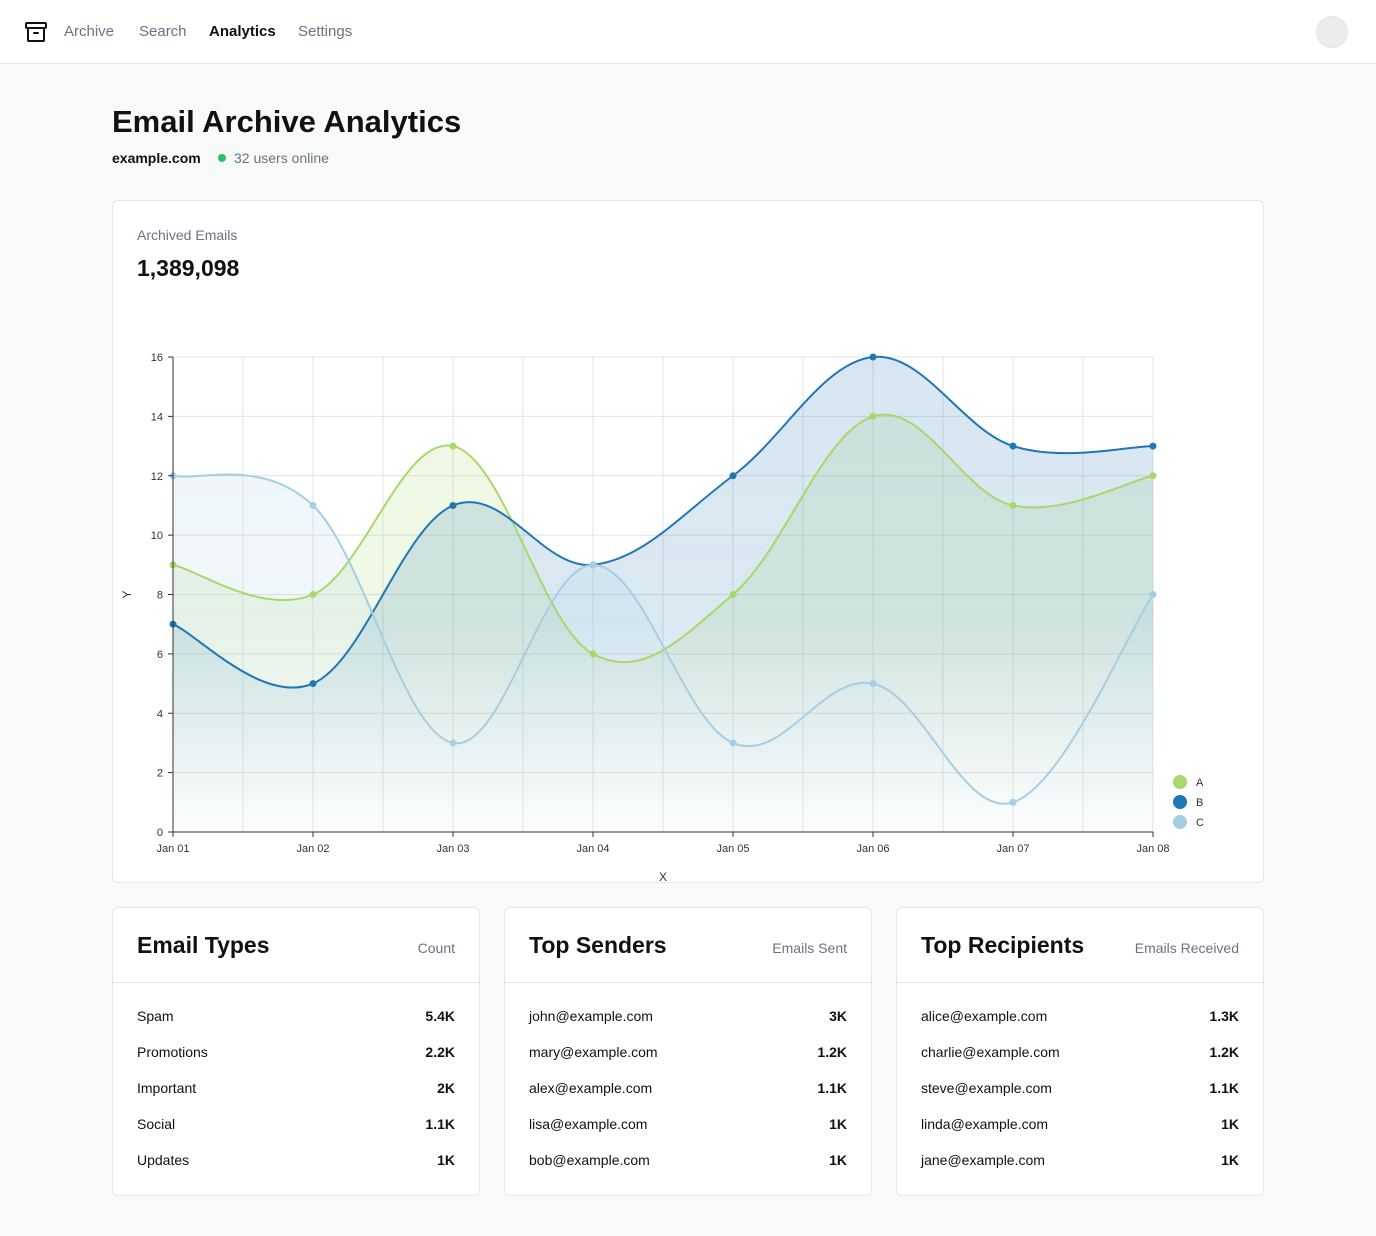 This screenshot has height=1236, width=1376. What do you see at coordinates (1012, 849) in the screenshot?
I see `x-tick-label: Jan 07` at bounding box center [1012, 849].